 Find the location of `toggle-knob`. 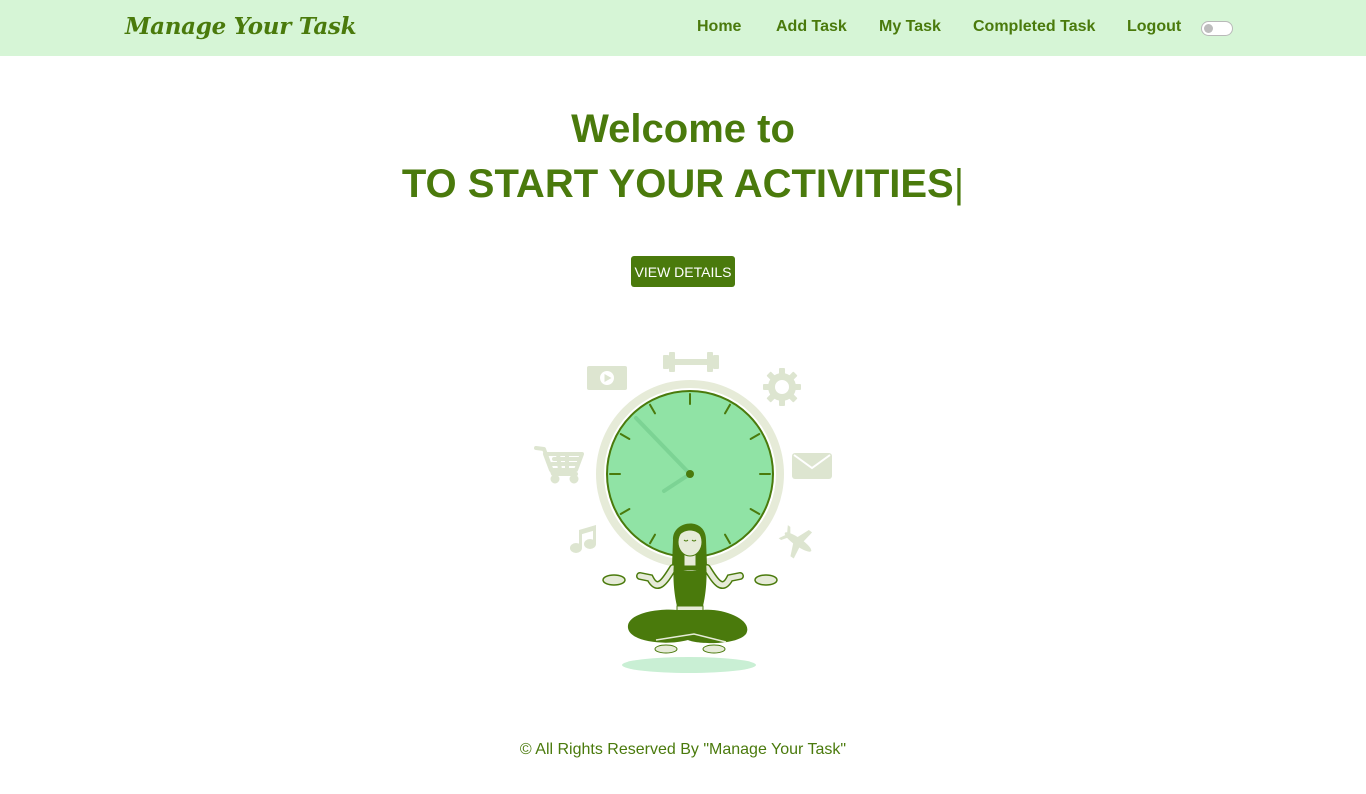

toggle-knob is located at coordinates (1208, 28).